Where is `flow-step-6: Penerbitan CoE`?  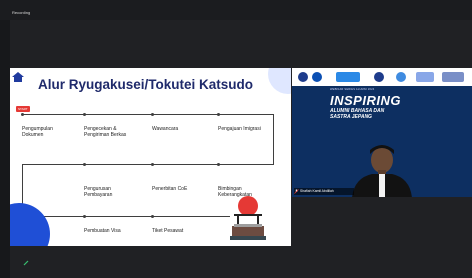
flow-step-6: Penerbitan CoE is located at coordinates (170, 189).